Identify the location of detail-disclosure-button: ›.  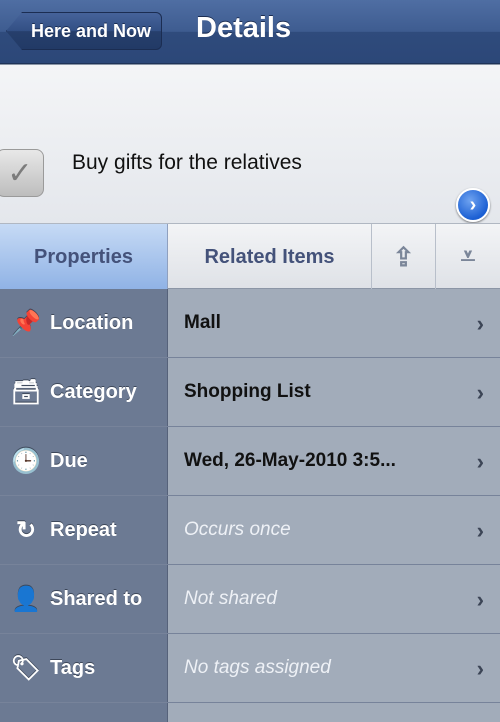
(473, 205).